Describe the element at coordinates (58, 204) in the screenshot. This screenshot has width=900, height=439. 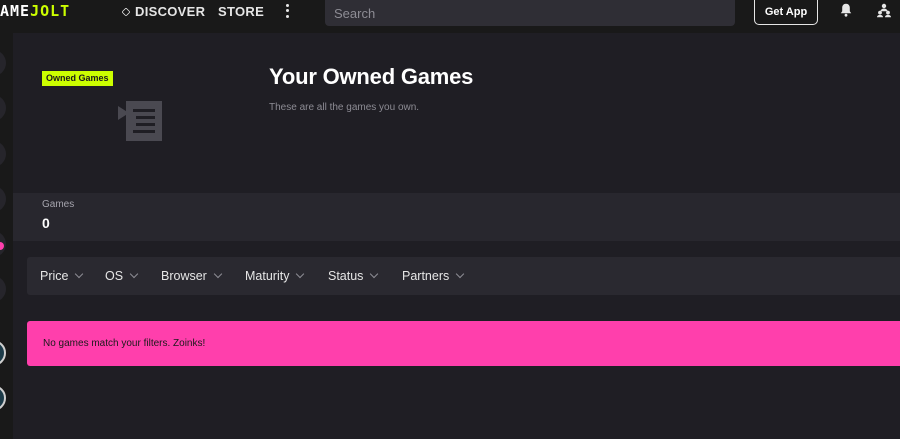
I see `games-count-label: Games` at that location.